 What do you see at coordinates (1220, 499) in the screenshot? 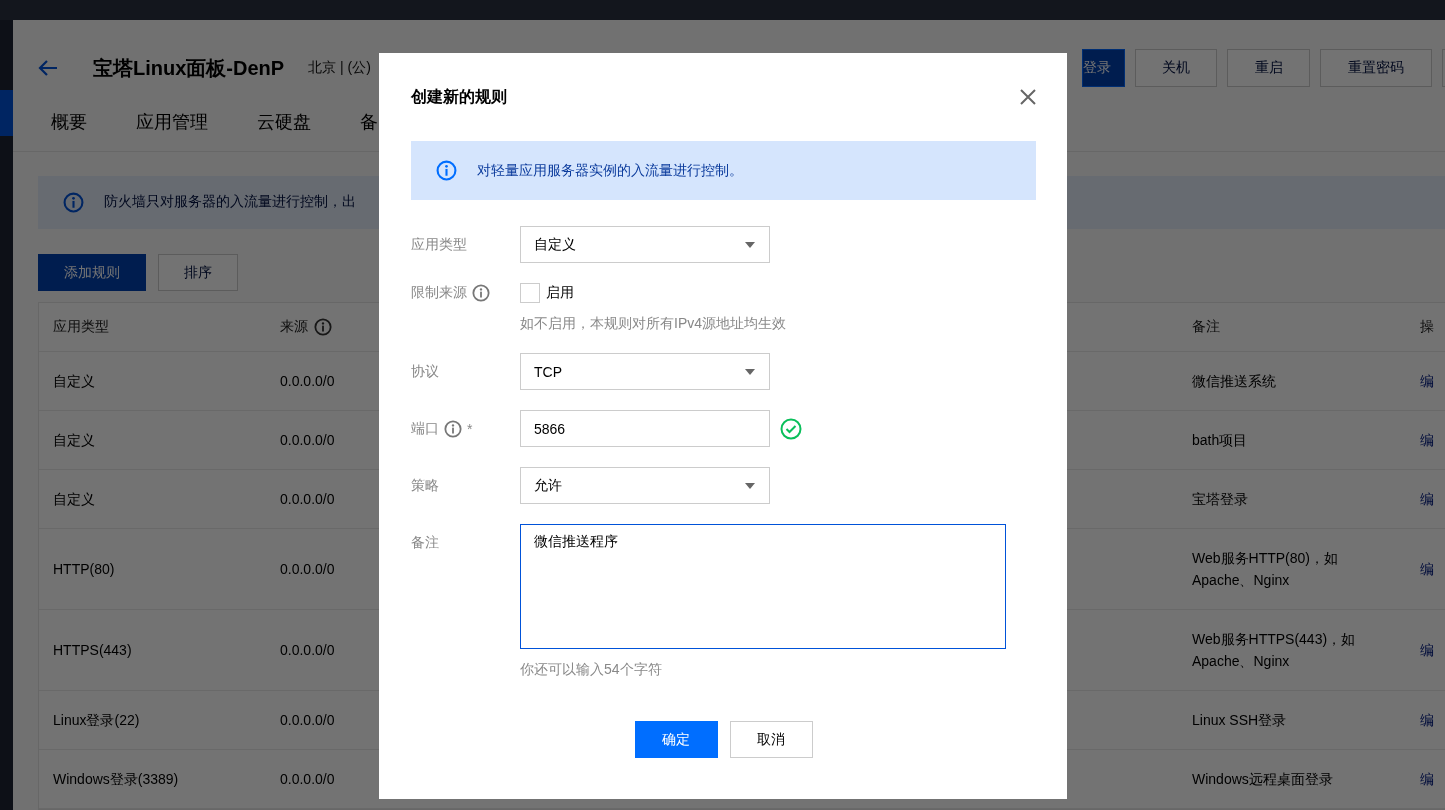
I see `table-cell-text: 宝塔登录` at bounding box center [1220, 499].